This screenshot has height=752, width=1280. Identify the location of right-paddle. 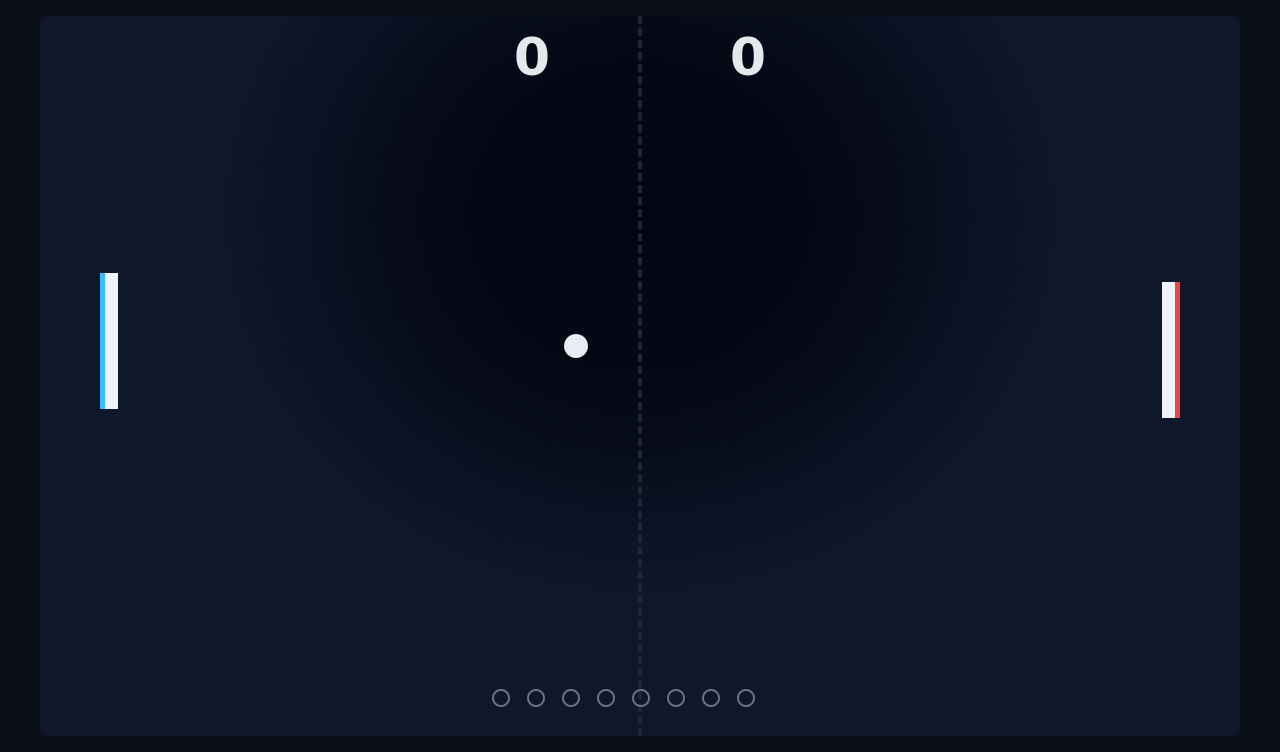
(1171, 350).